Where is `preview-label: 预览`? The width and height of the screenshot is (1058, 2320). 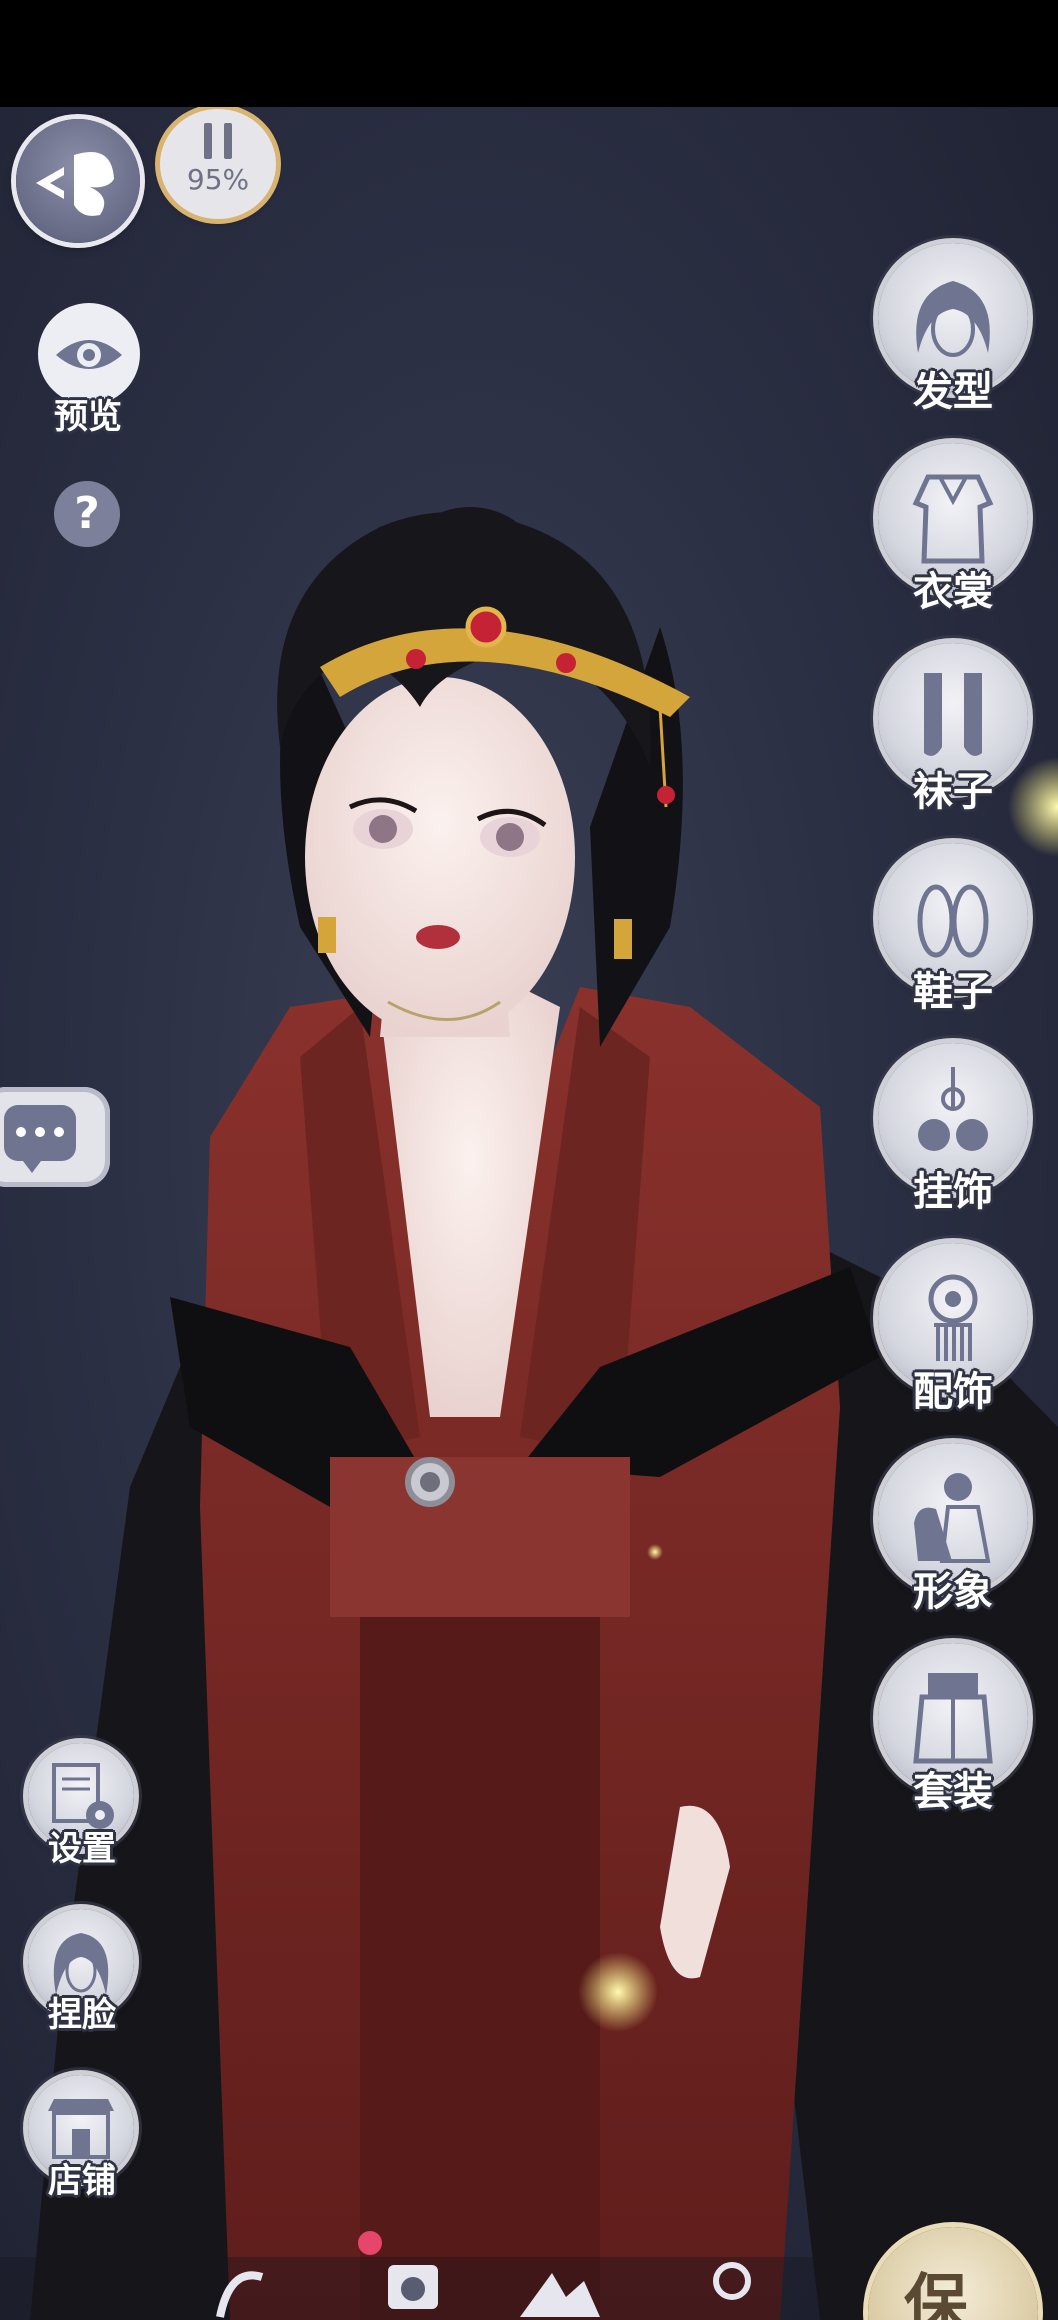
preview-label: 预览 is located at coordinates (88, 417).